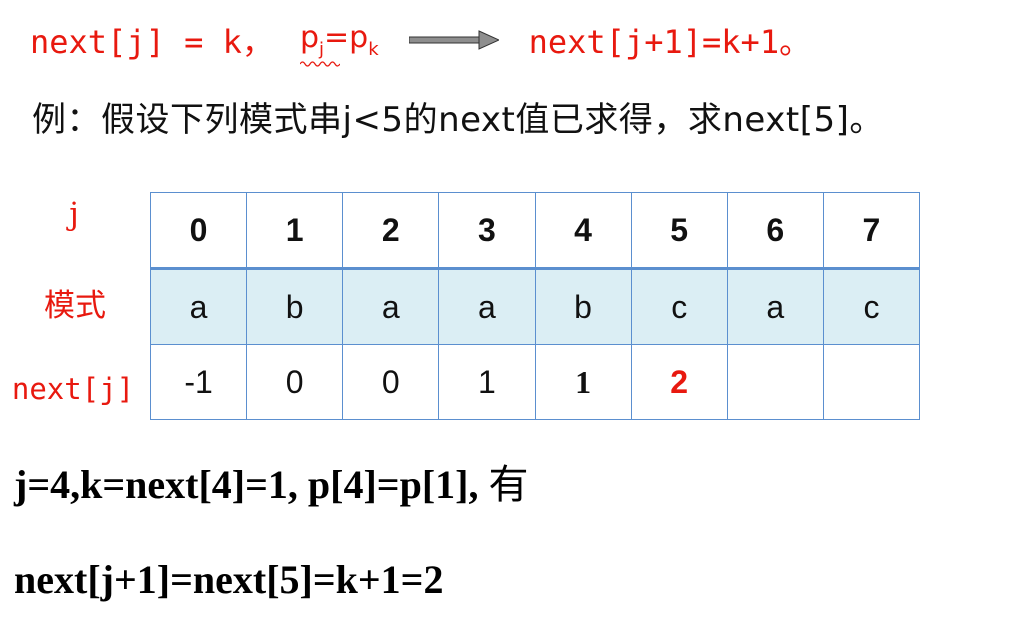 The image size is (1032, 617). Describe the element at coordinates (152, 42) in the screenshot. I see `formula-left: next[j] = k，` at that location.